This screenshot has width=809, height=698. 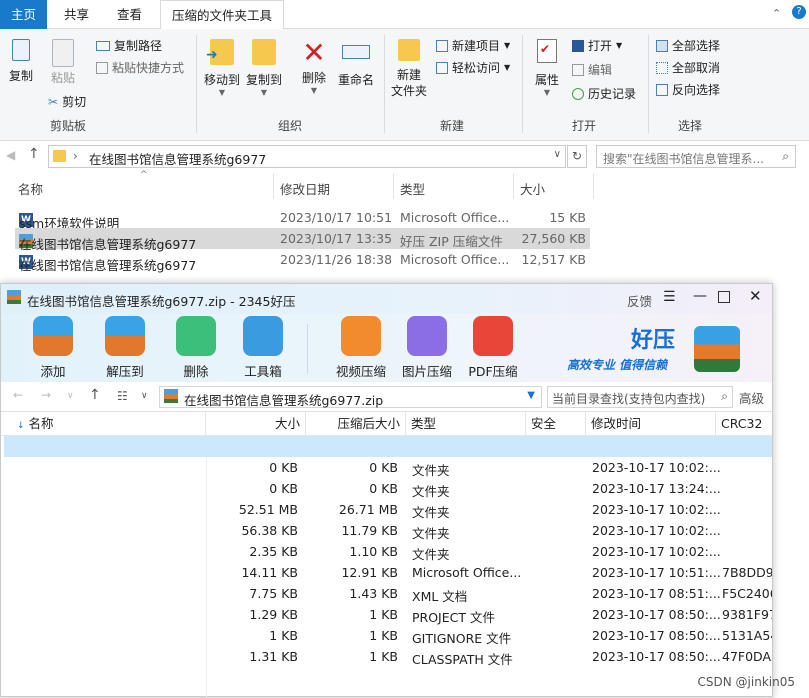 I want to click on col-security: 安全, so click(x=556, y=424).